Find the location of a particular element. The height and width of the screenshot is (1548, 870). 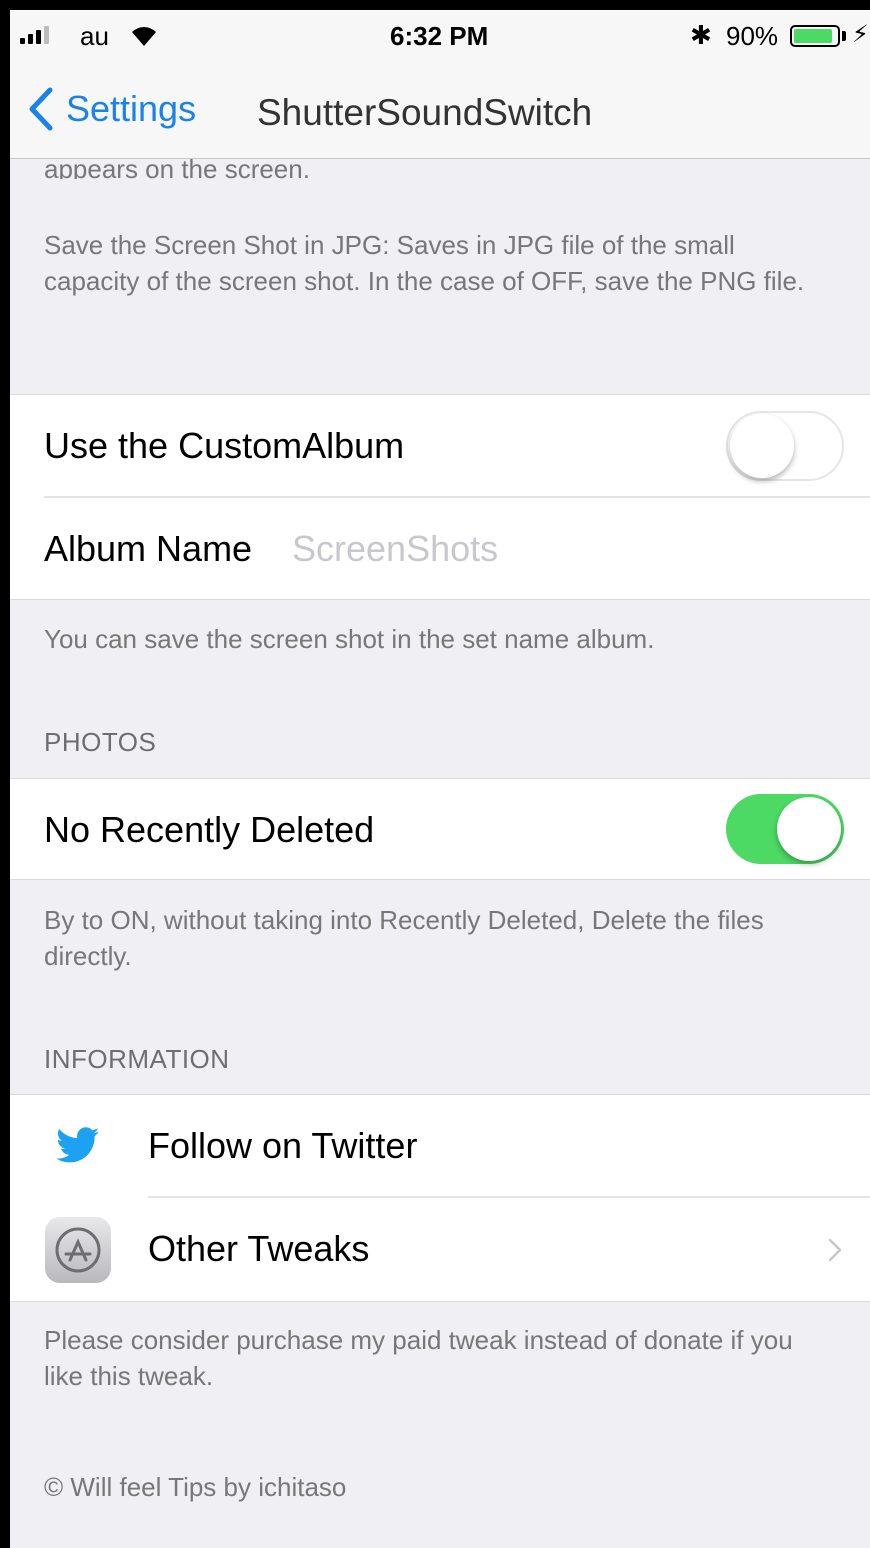

battery-tip is located at coordinates (844, 36).